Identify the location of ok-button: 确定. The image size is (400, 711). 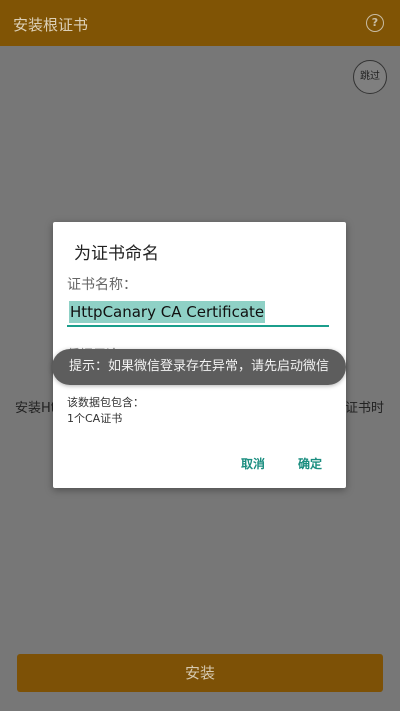
(310, 463).